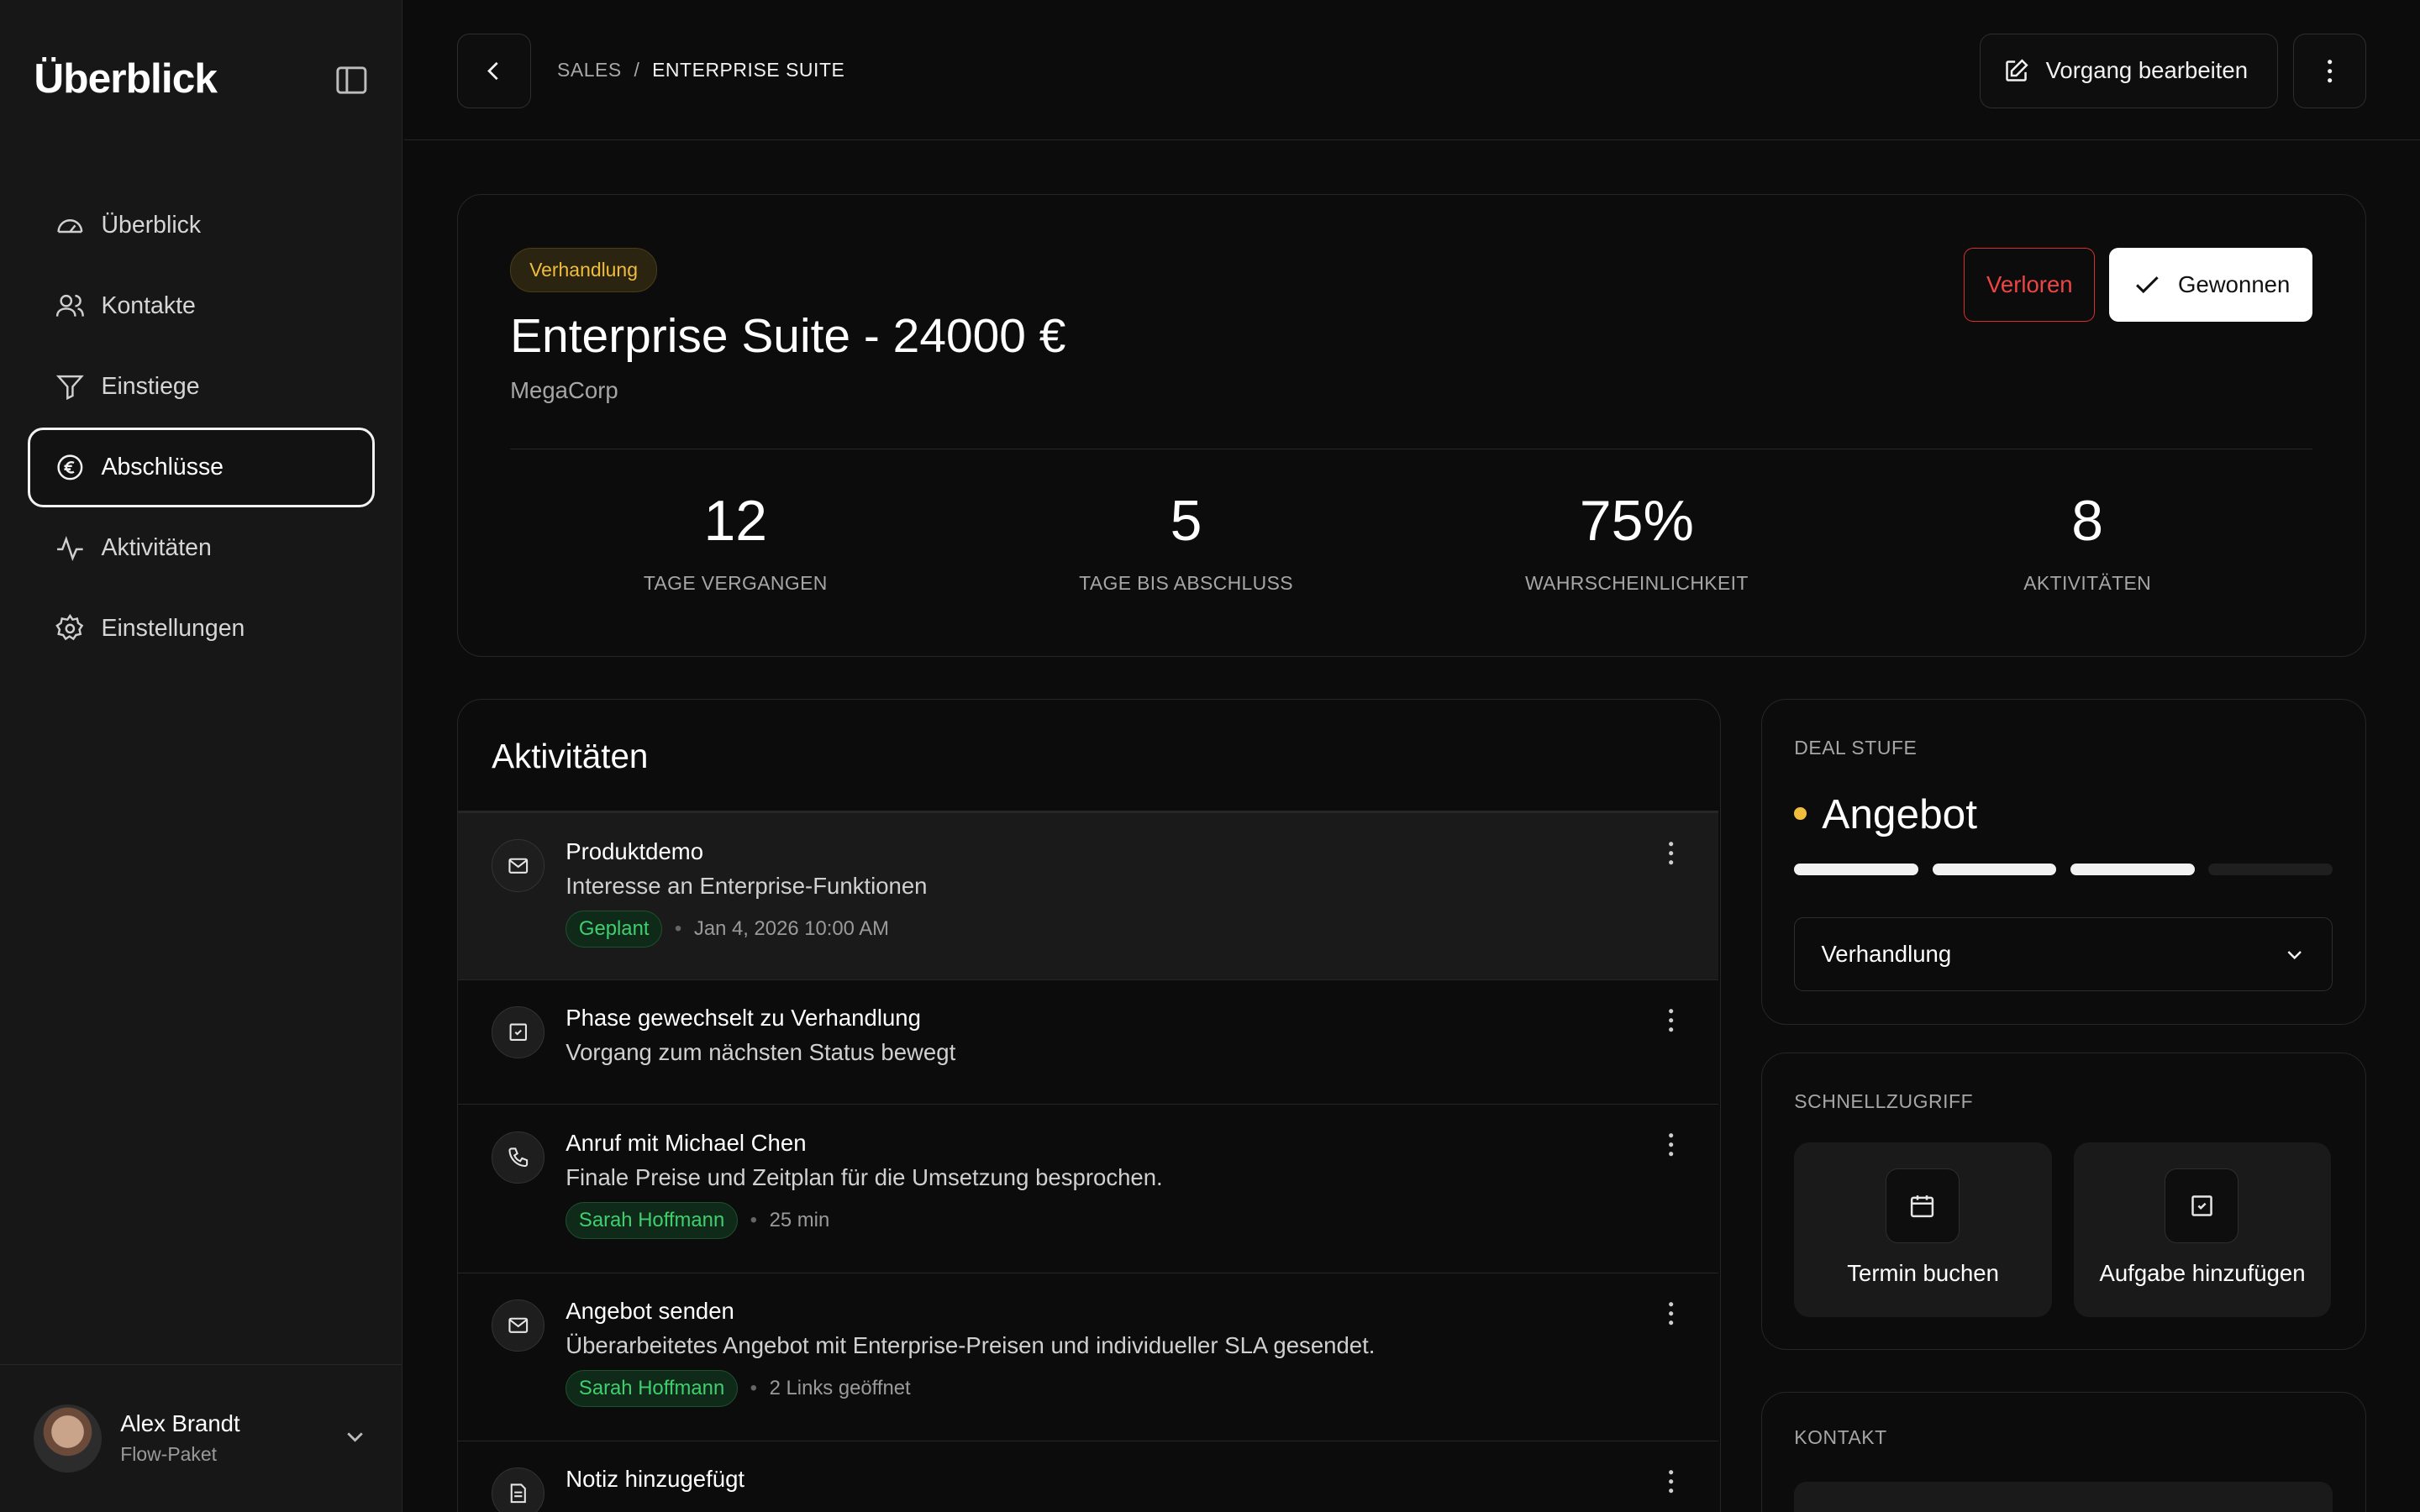  Describe the element at coordinates (792, 928) in the screenshot. I see `activity-datetime: Jan 4, 2026 10:00 AM` at that location.